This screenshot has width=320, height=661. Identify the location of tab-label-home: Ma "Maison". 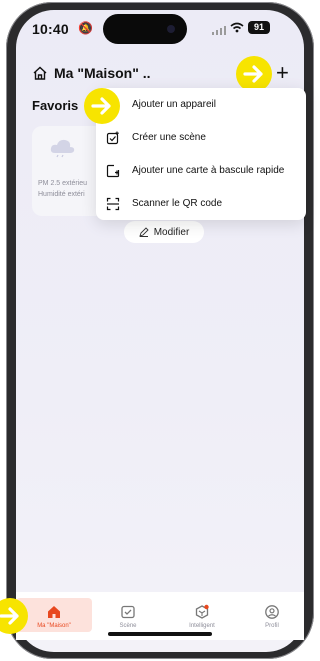
(54, 626).